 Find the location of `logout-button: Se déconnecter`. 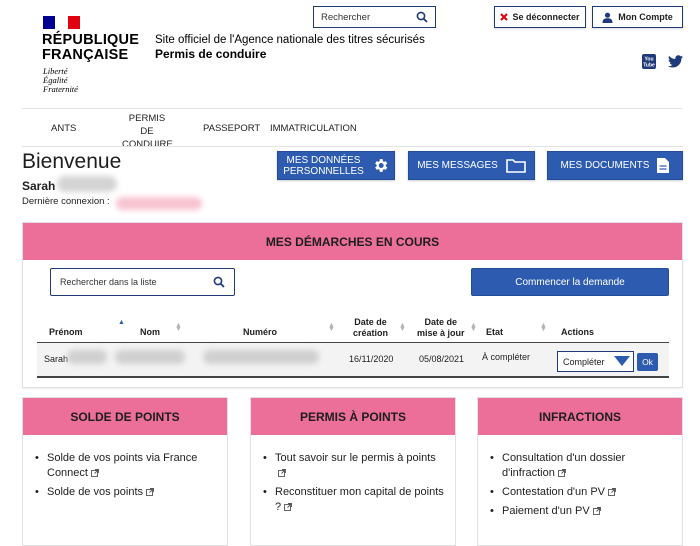

logout-button: Se déconnecter is located at coordinates (540, 17).